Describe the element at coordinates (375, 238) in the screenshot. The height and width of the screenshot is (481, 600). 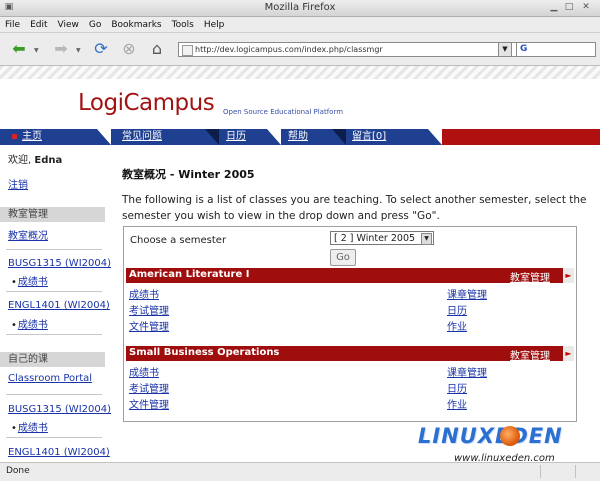
I see `semester-selected-value: [ 2 ] Winter 2005` at that location.